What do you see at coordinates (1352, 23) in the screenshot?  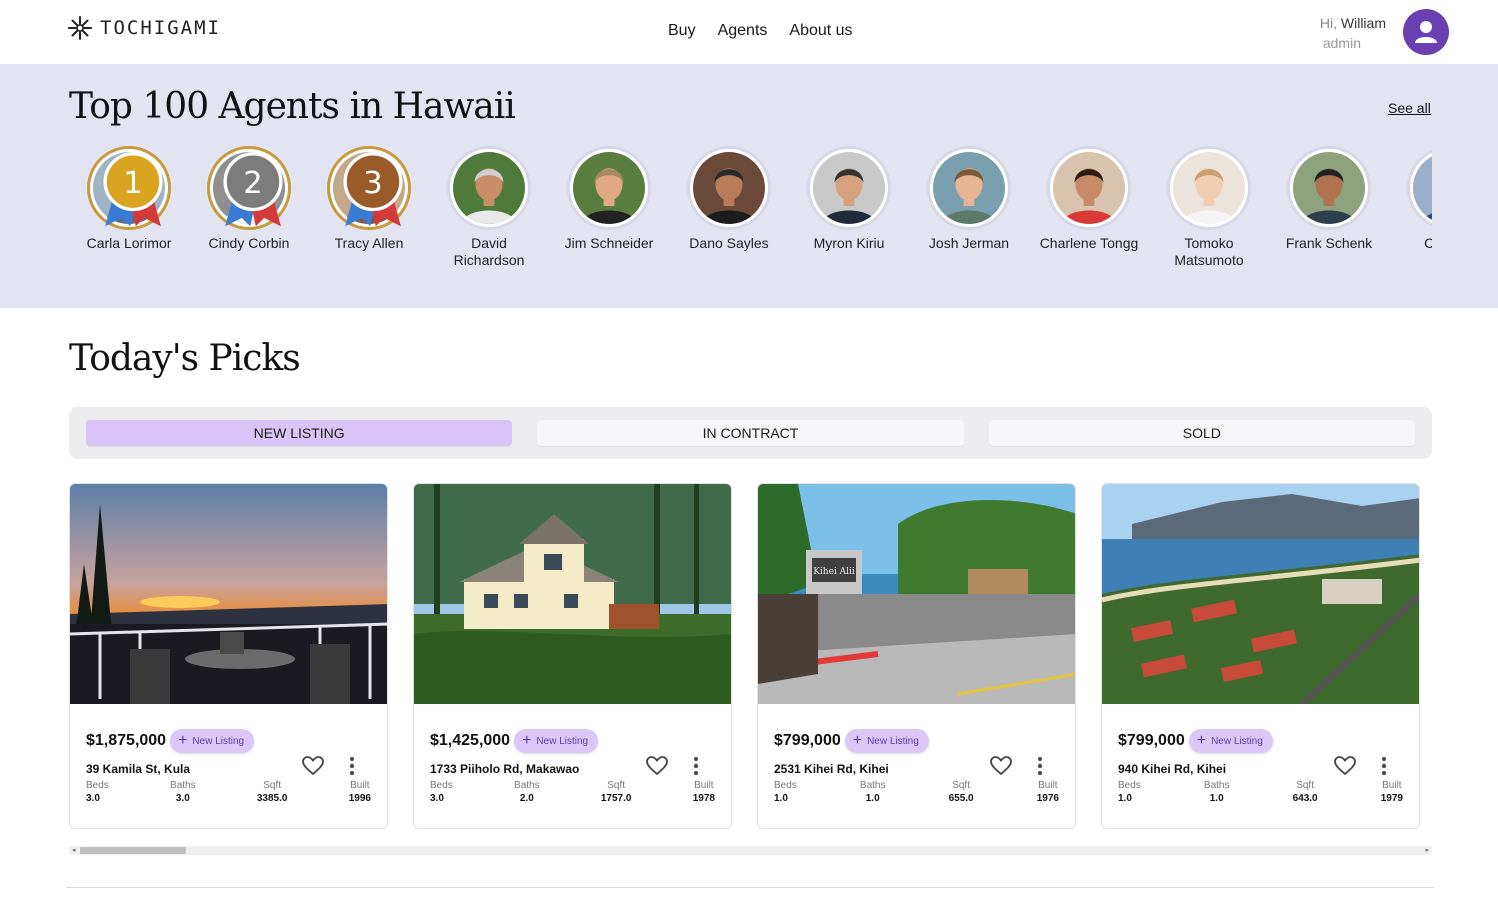 I see `user-greeting: Hi, William` at bounding box center [1352, 23].